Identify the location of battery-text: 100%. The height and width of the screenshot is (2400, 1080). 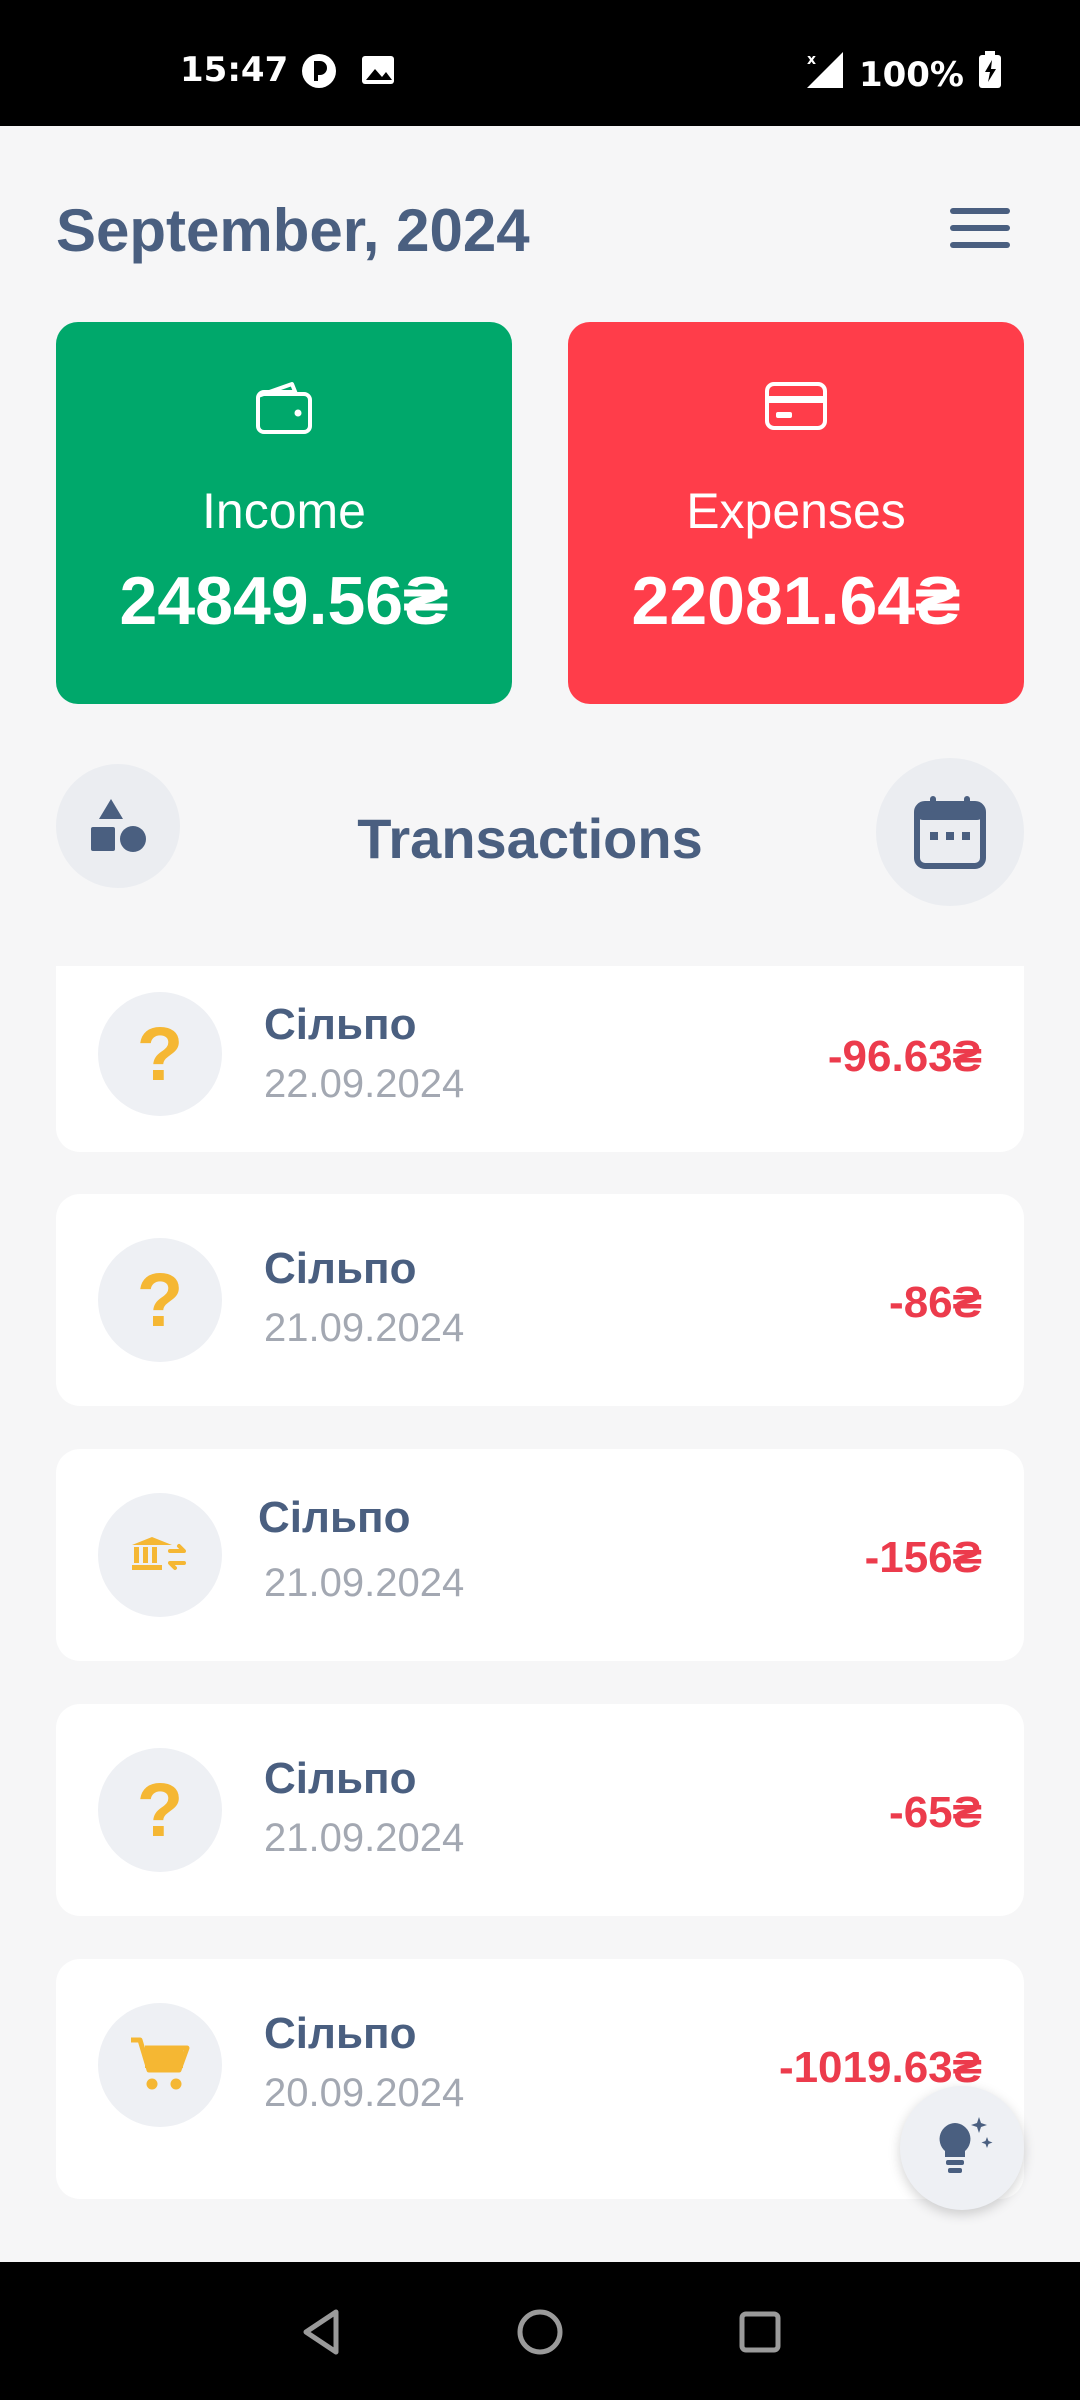
(911, 74).